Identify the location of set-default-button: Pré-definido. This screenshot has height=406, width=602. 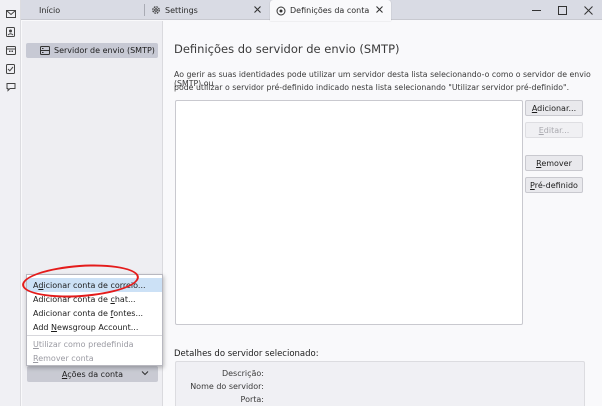
(554, 185).